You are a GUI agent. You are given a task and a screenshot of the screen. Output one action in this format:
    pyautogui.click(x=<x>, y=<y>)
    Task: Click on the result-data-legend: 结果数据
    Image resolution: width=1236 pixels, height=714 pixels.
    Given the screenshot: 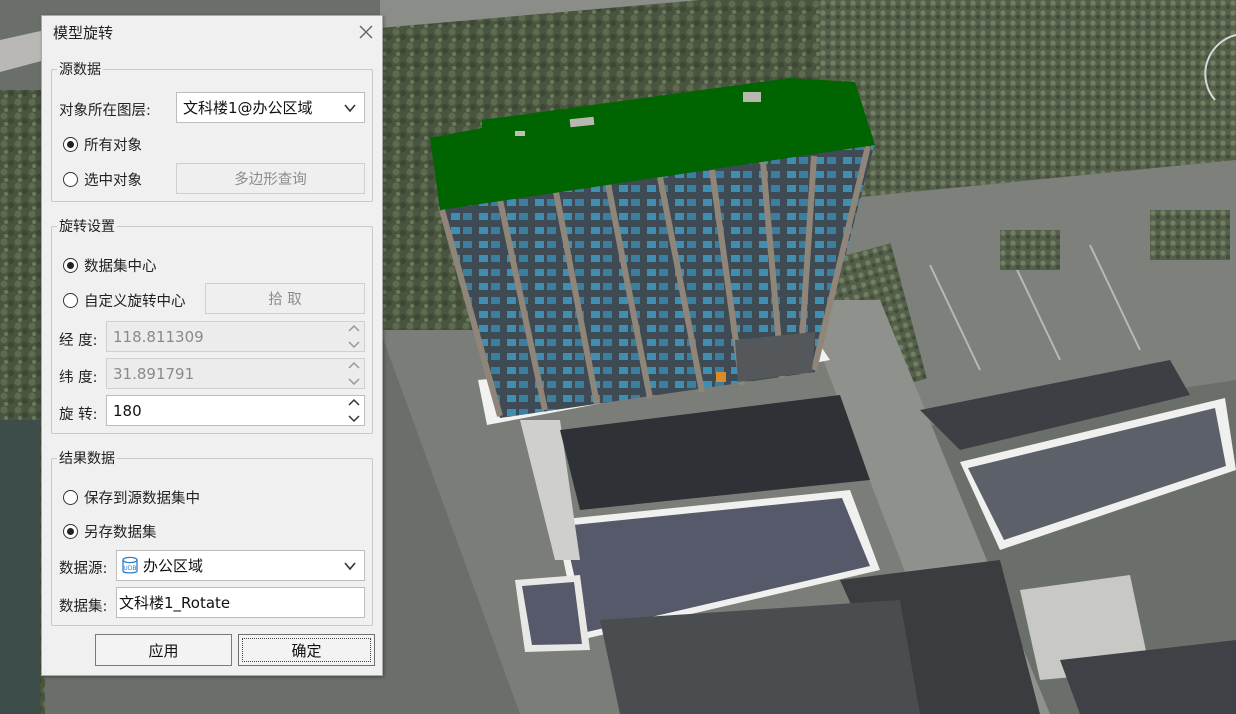 What is the action you would take?
    pyautogui.click(x=87, y=458)
    